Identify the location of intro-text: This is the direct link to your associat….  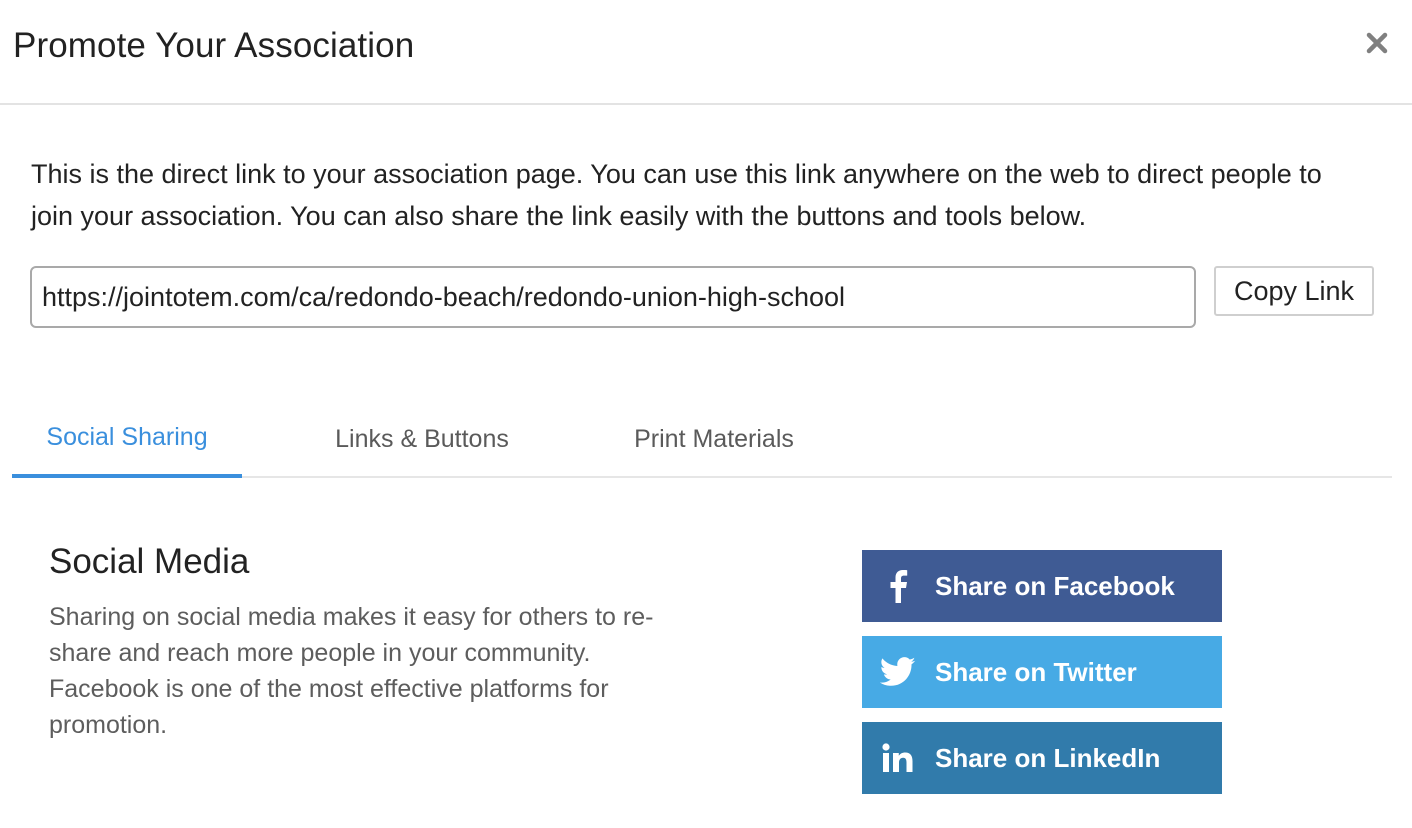
(676, 195).